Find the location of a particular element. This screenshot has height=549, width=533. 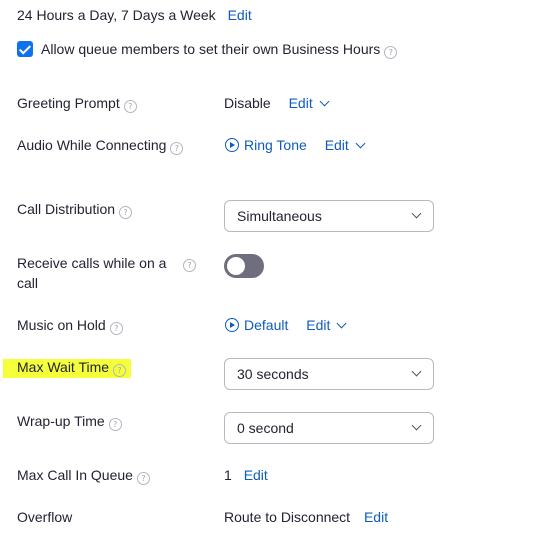

call-distribution-label: Call Distribution is located at coordinates (66, 209).